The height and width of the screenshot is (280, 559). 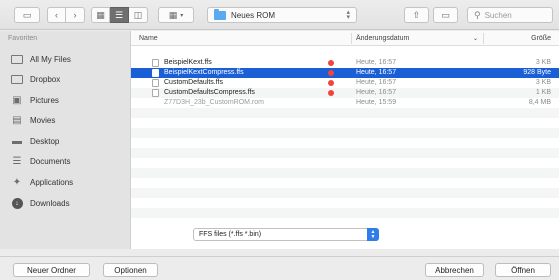 I want to click on file-name: Z77D3H_23b_CustomROM.rom, so click(x=214, y=102).